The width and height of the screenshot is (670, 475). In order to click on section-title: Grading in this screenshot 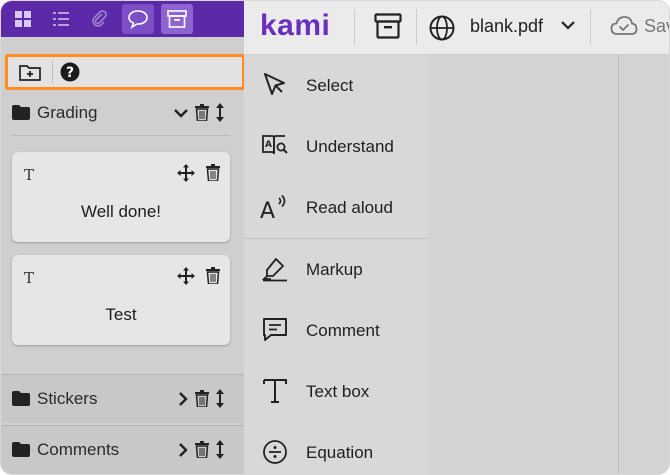, I will do `click(67, 112)`.